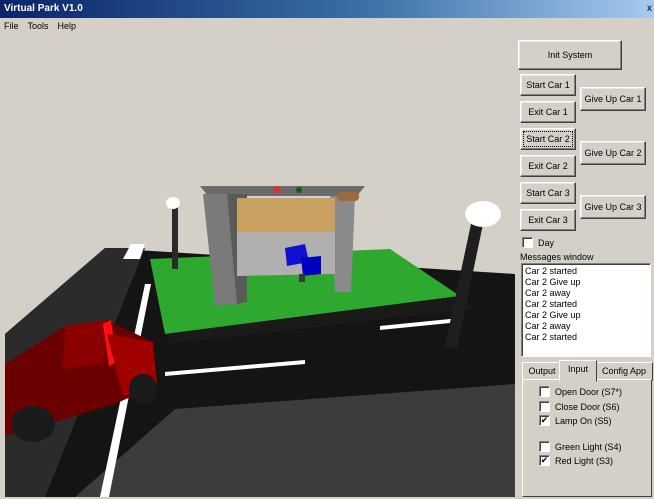  I want to click on red-car-cabin, so click(85, 344).